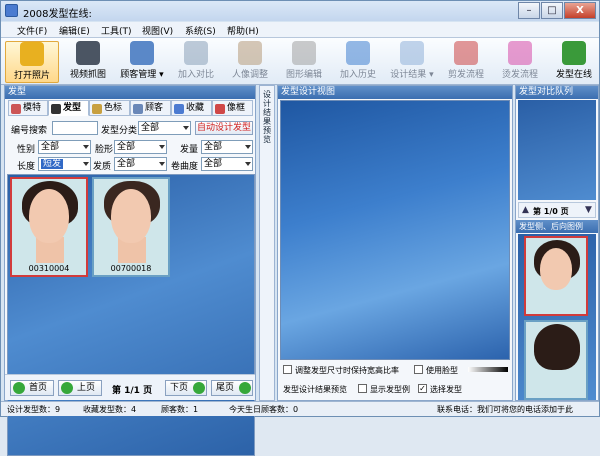  Describe the element at coordinates (164, 128) in the screenshot. I see `category-select: 全部` at that location.